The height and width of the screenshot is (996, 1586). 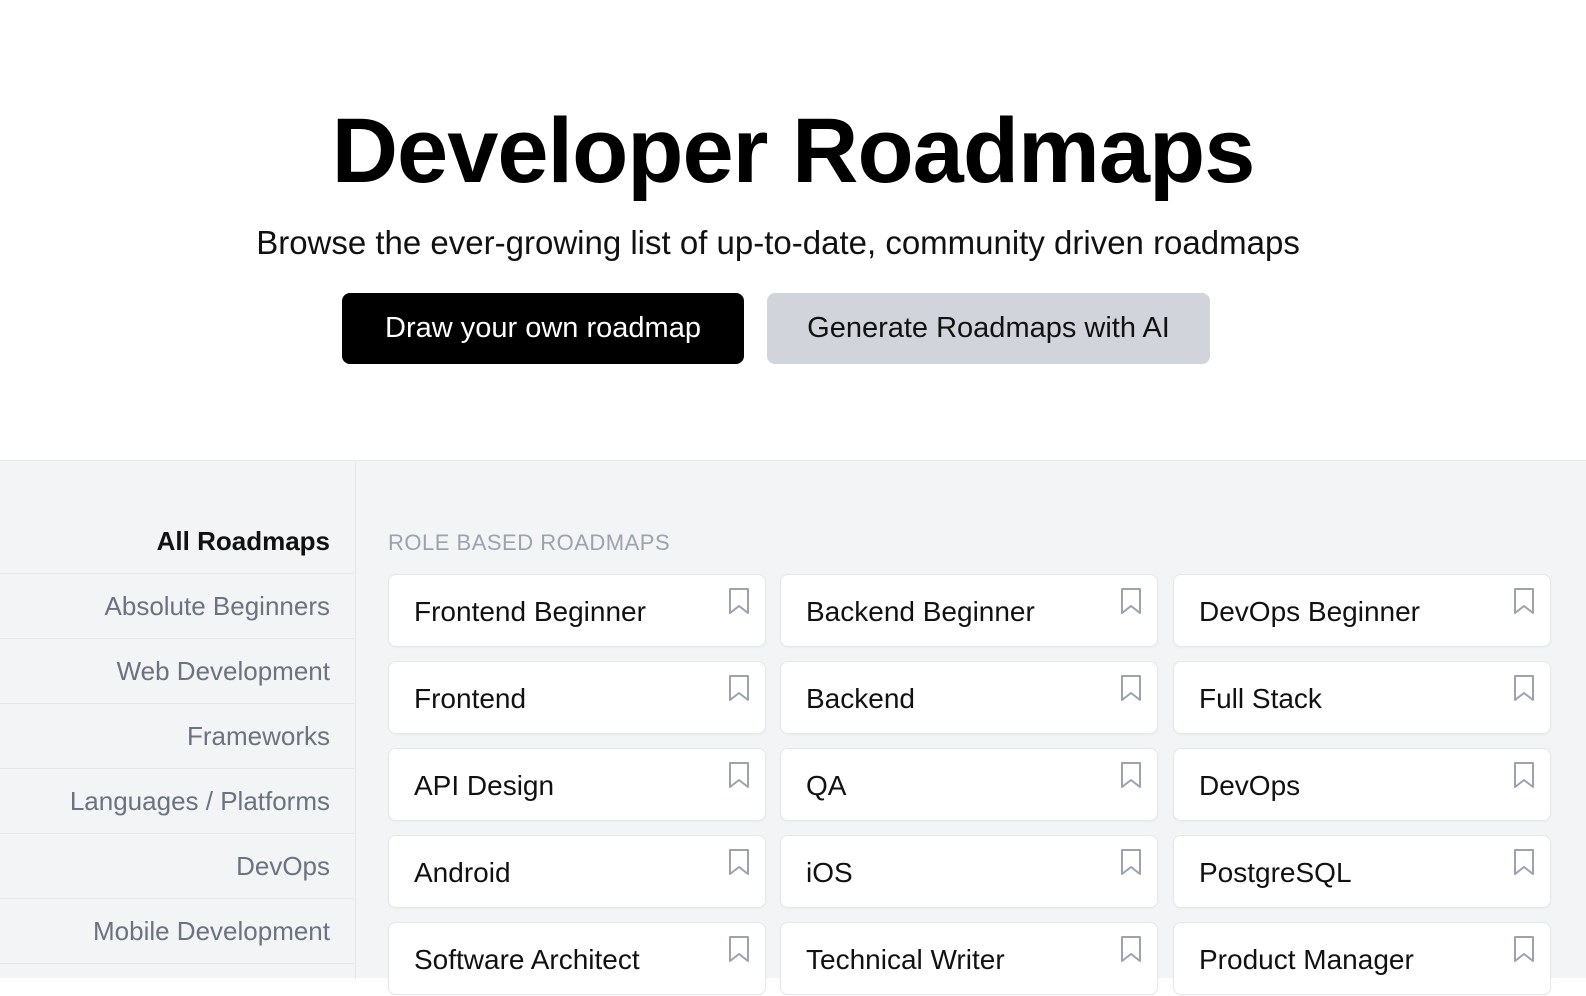 I want to click on roadmap-card-label: Product Manager, so click(x=1306, y=959).